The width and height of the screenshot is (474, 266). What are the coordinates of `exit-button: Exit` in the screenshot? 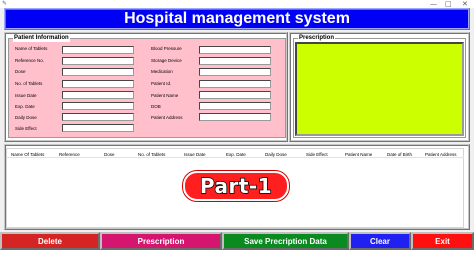 It's located at (442, 241).